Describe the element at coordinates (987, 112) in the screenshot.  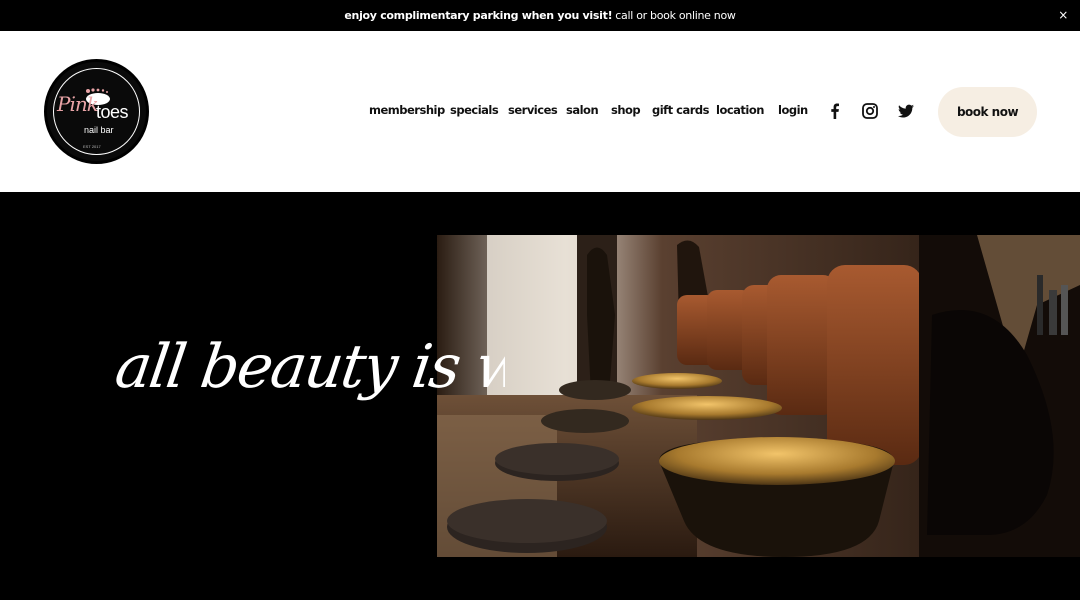
I see `book-now-button: book now` at that location.